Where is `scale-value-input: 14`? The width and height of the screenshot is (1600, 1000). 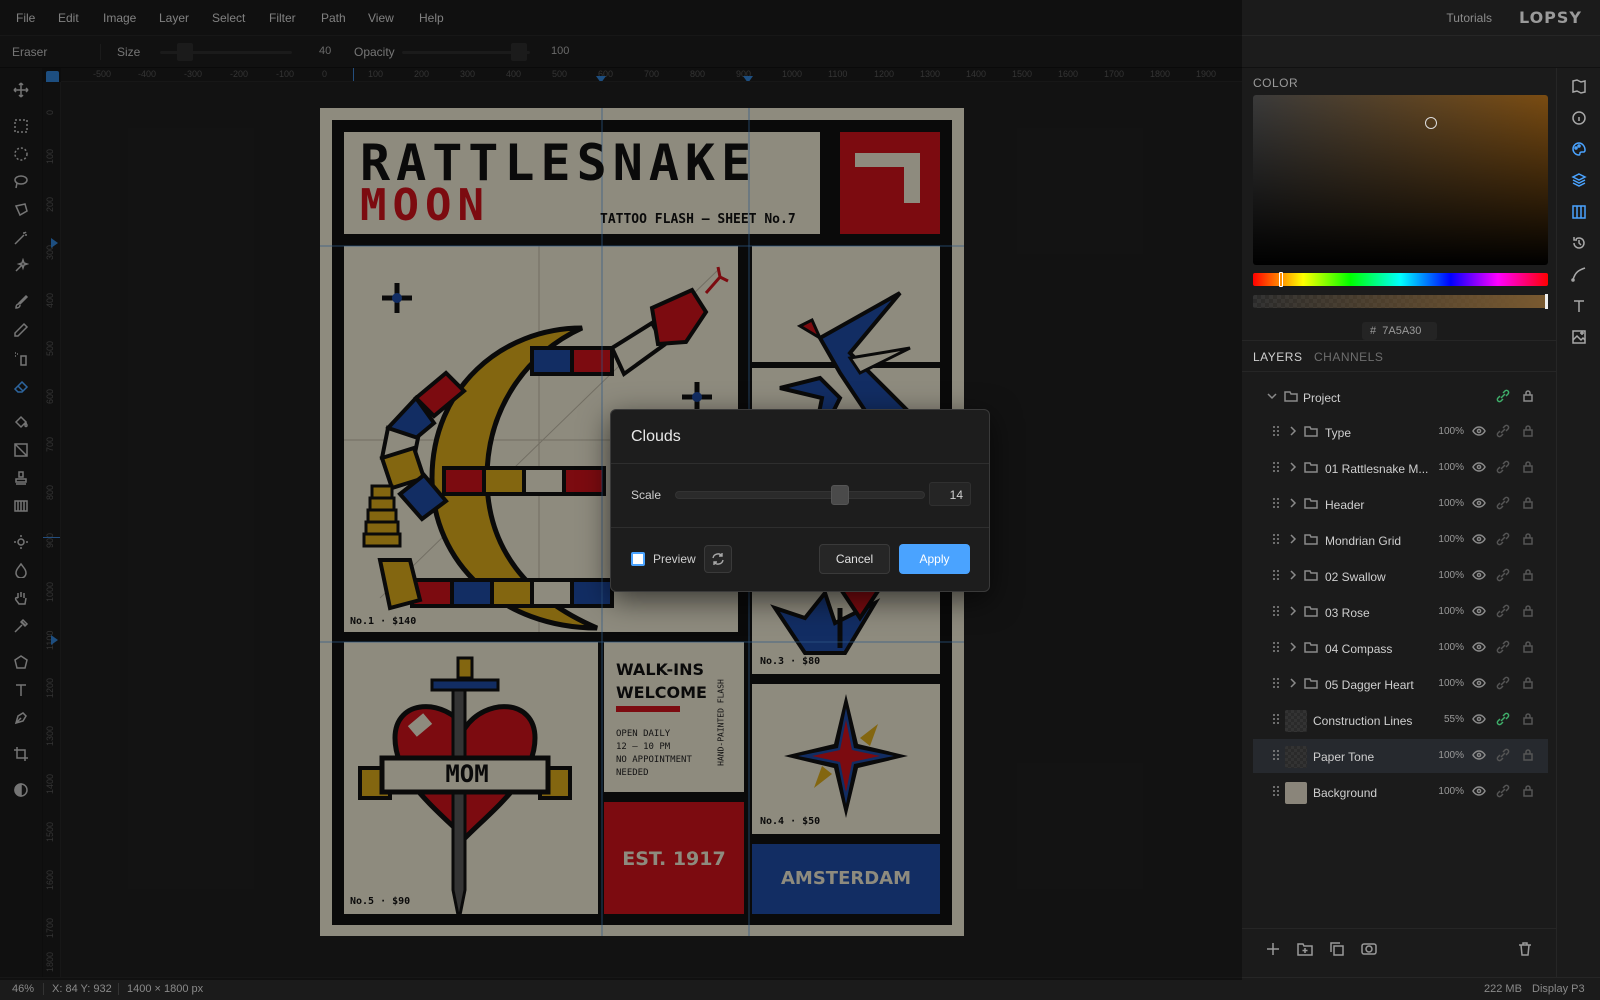
scale-value-input: 14 is located at coordinates (950, 494).